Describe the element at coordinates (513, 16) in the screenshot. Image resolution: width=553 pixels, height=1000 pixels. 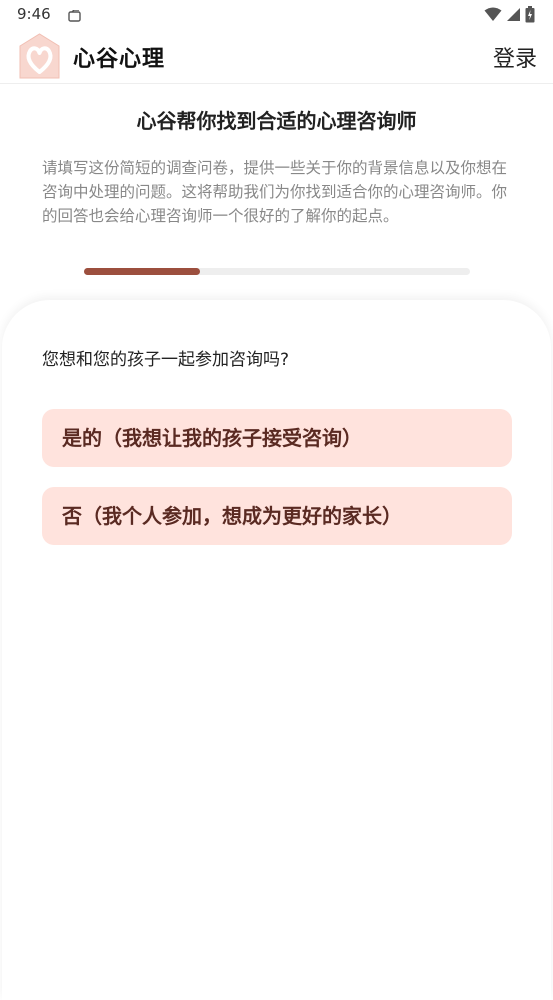
I see `signal-icon` at that location.